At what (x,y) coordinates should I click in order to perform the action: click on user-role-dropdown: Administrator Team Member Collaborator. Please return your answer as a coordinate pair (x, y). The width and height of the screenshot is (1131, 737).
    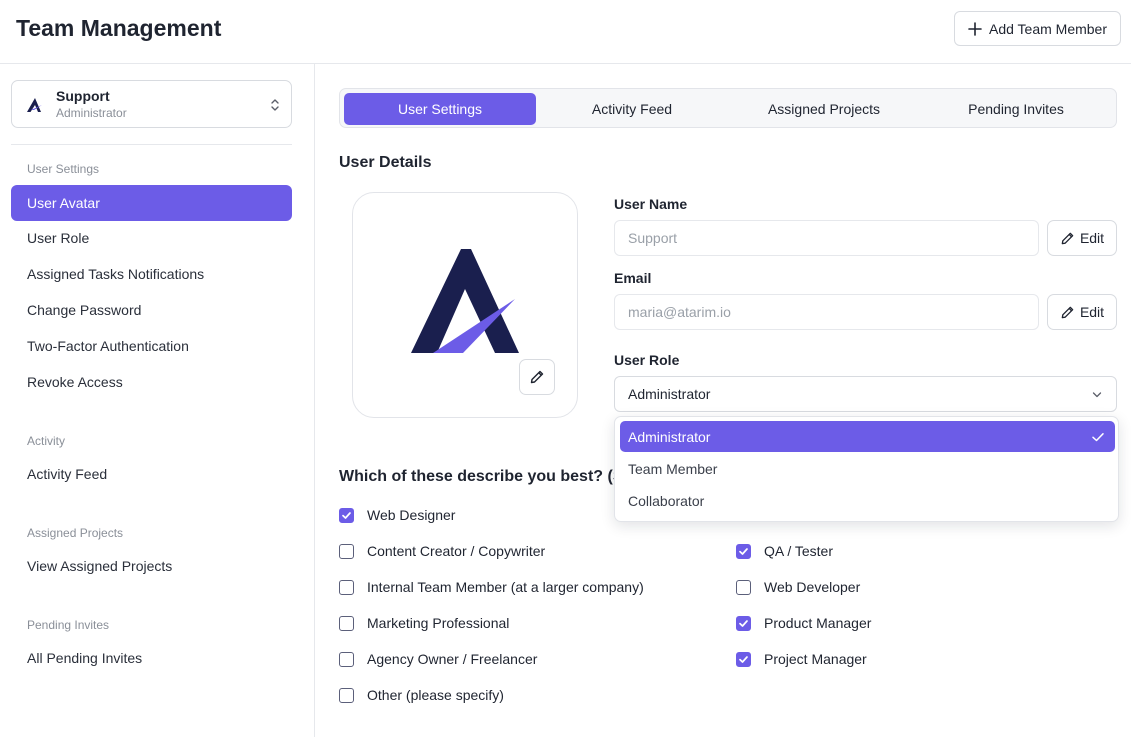
    Looking at the image, I should click on (866, 469).